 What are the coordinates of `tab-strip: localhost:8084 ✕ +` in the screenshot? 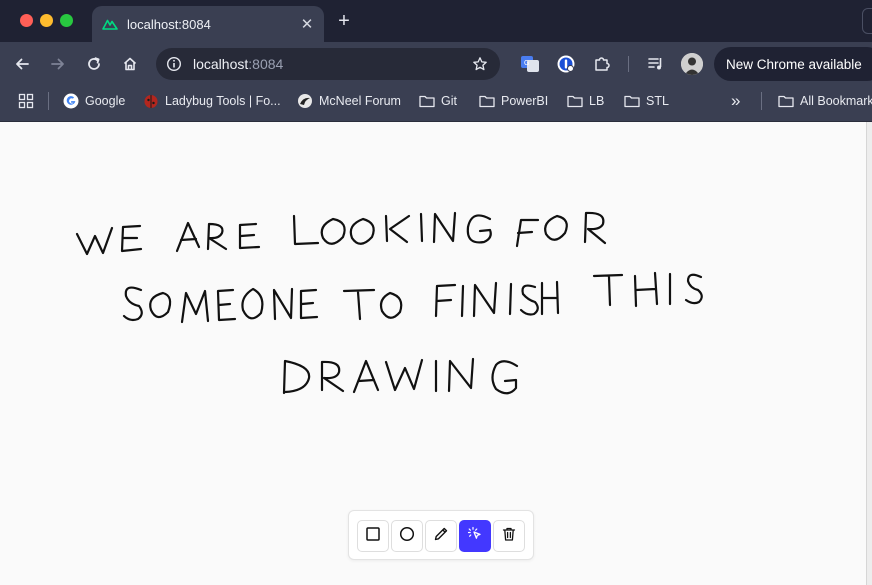 It's located at (436, 21).